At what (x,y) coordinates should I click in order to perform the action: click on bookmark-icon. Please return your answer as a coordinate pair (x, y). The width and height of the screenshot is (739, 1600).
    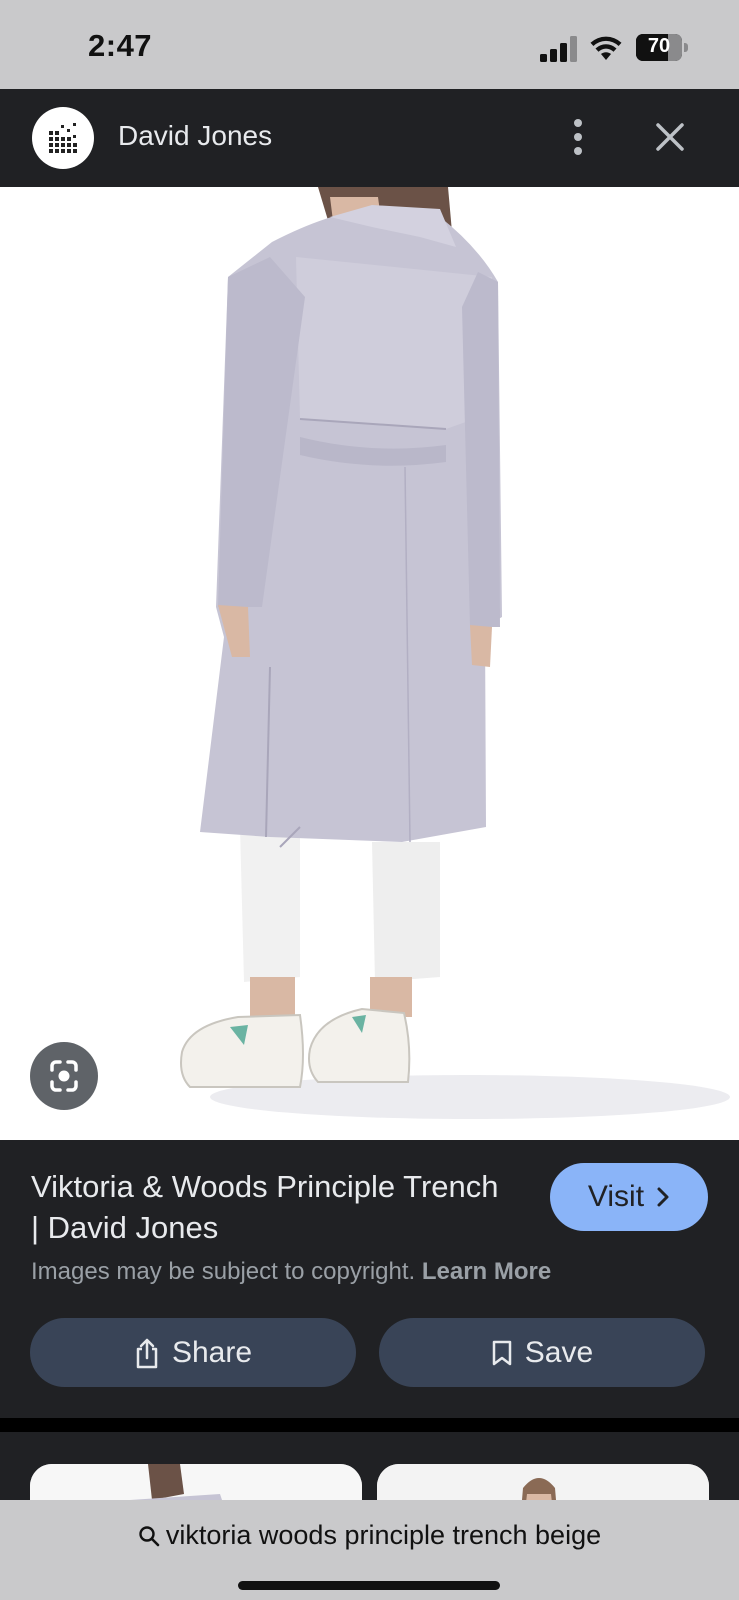
    Looking at the image, I should click on (502, 1352).